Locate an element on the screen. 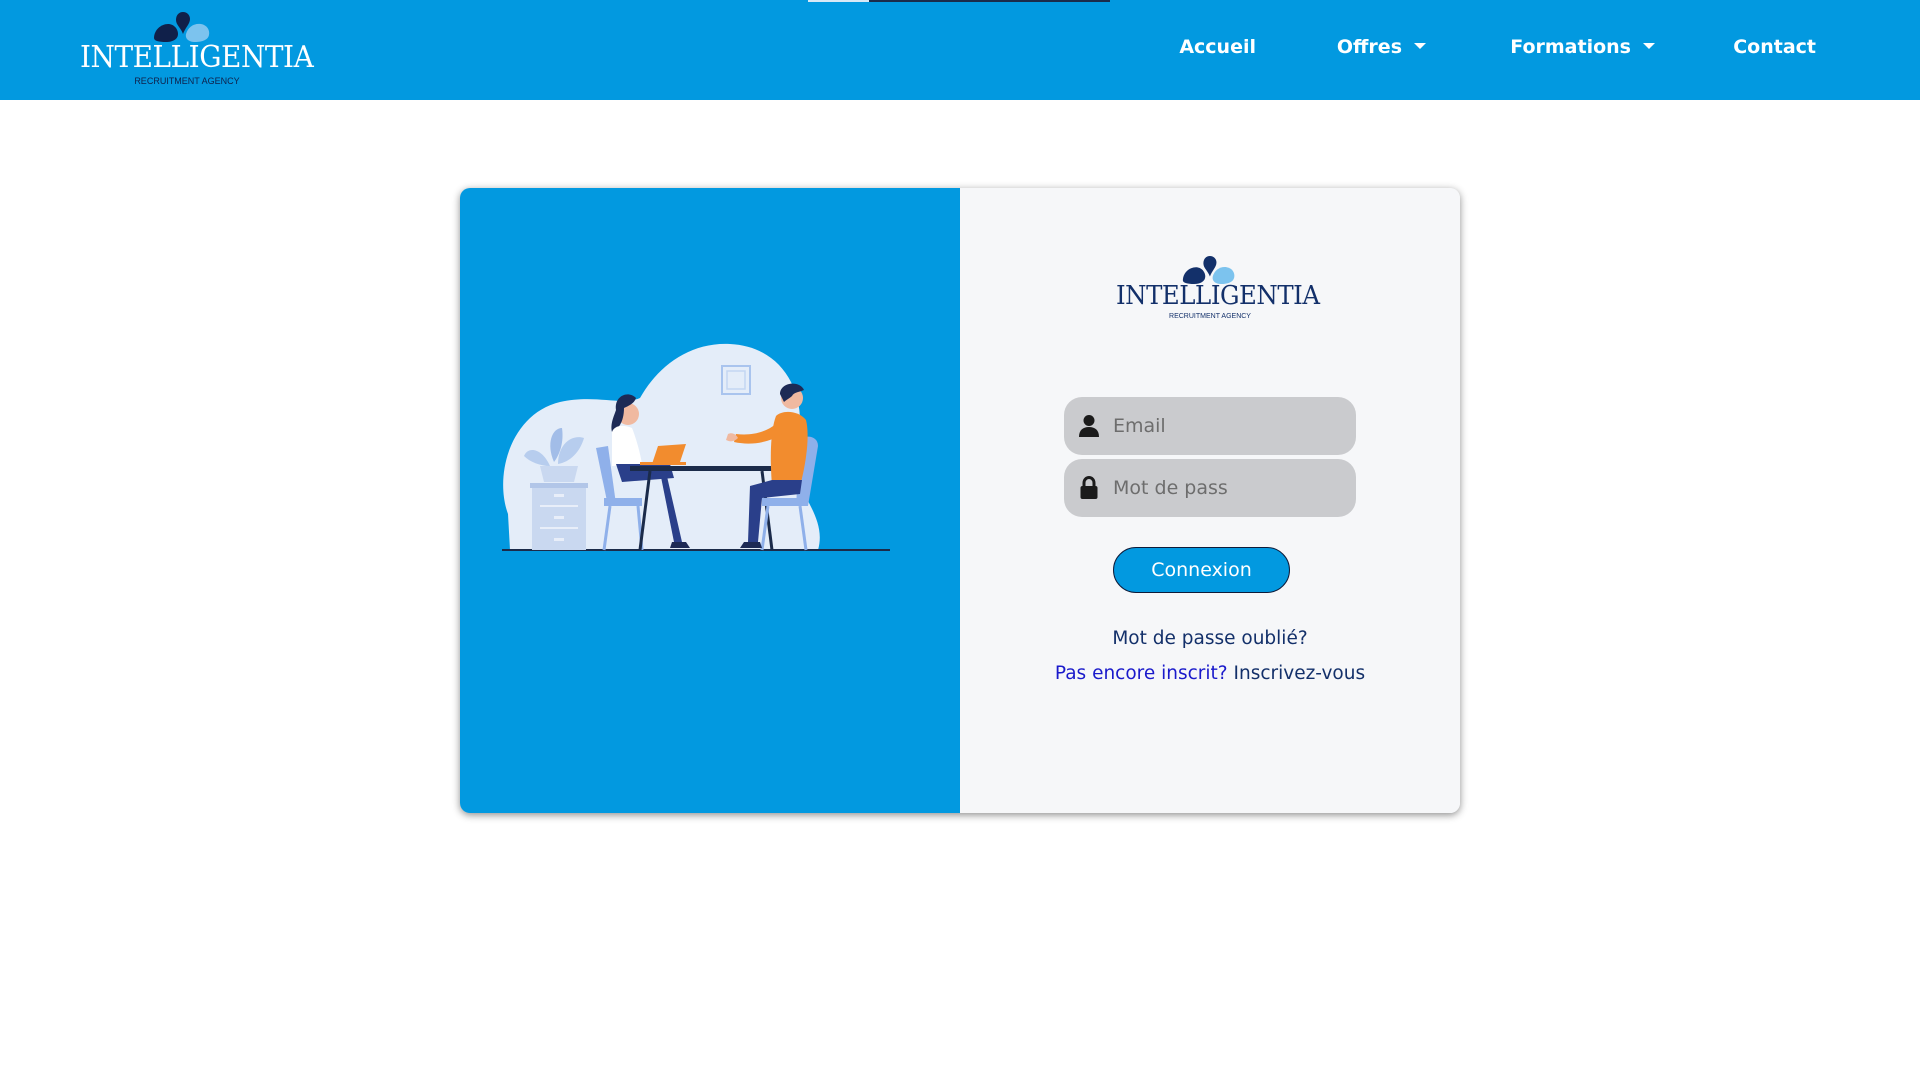 This screenshot has height=1080, width=1920. password-input is located at coordinates (1234, 488).